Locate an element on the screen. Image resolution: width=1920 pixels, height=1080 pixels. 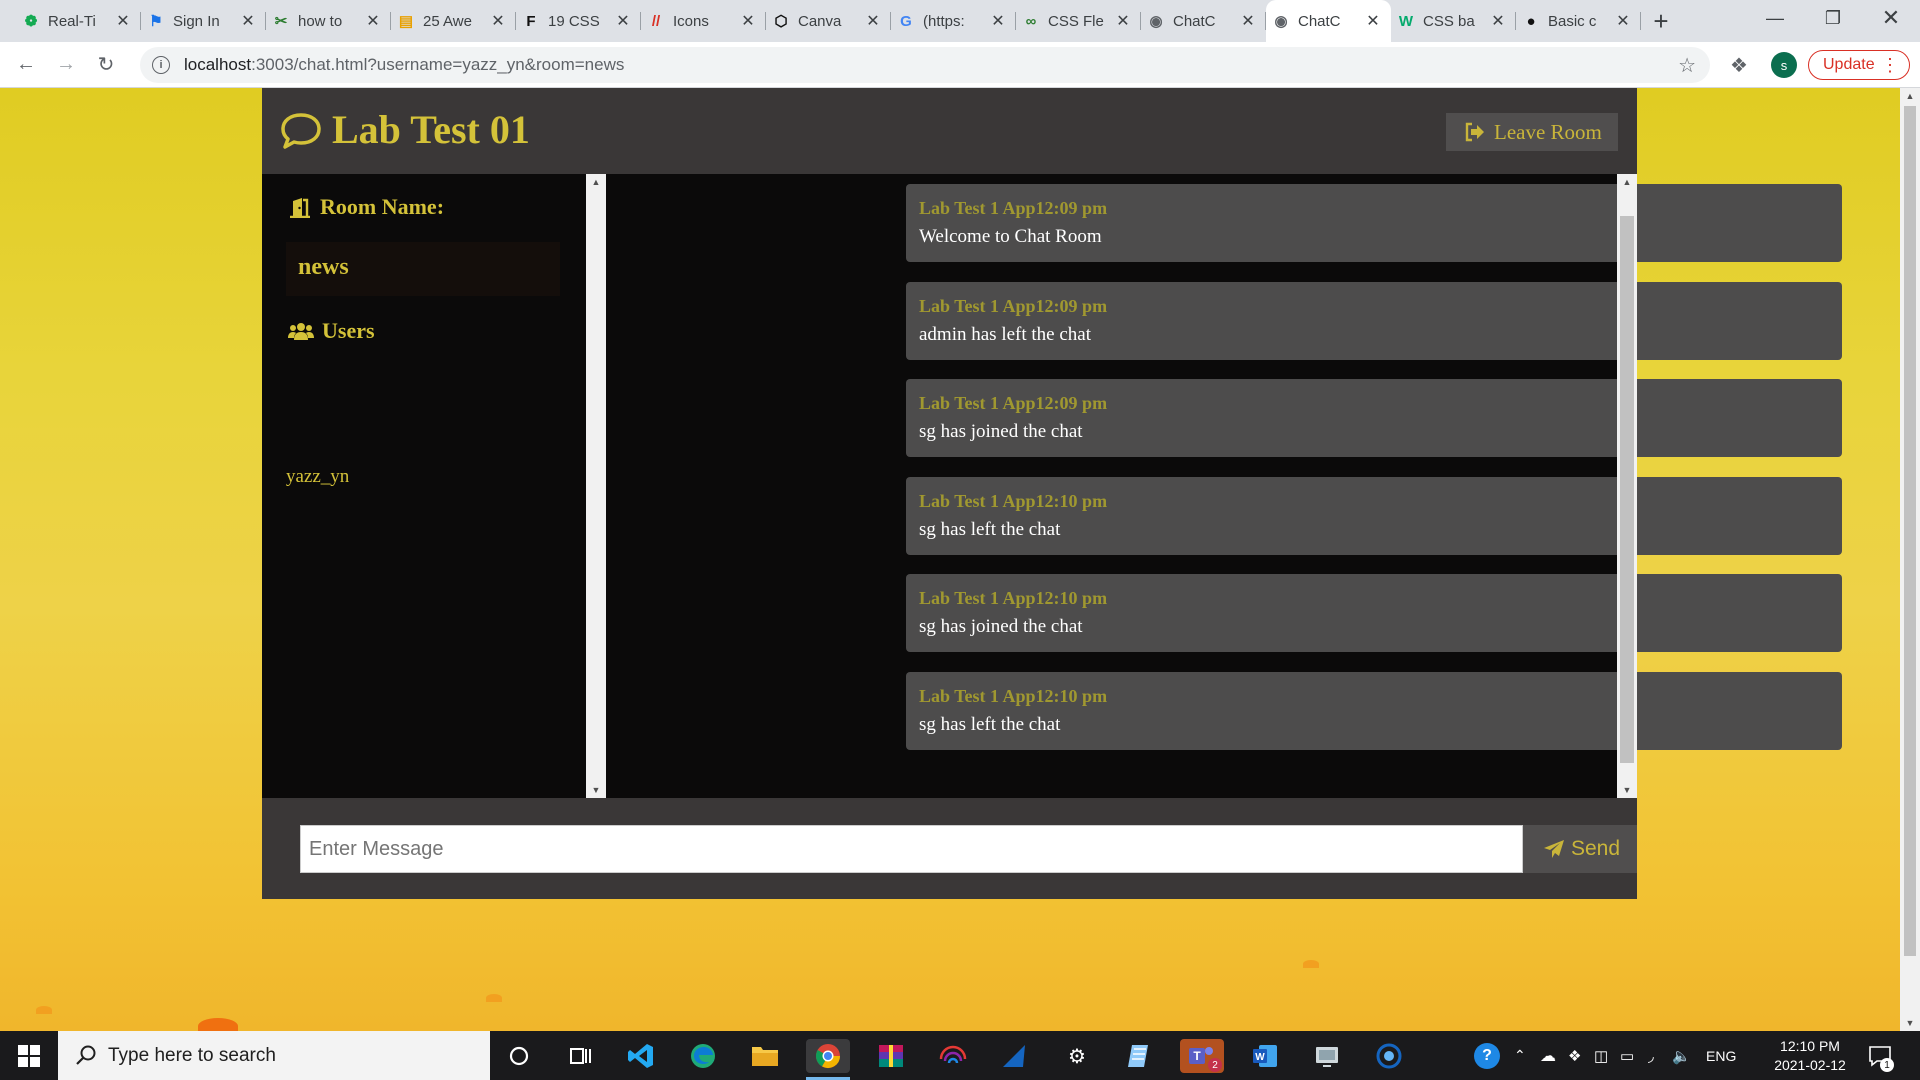
taskbar-clock: 12:10 PM 2021-02-12 is located at coordinates (1810, 1056).